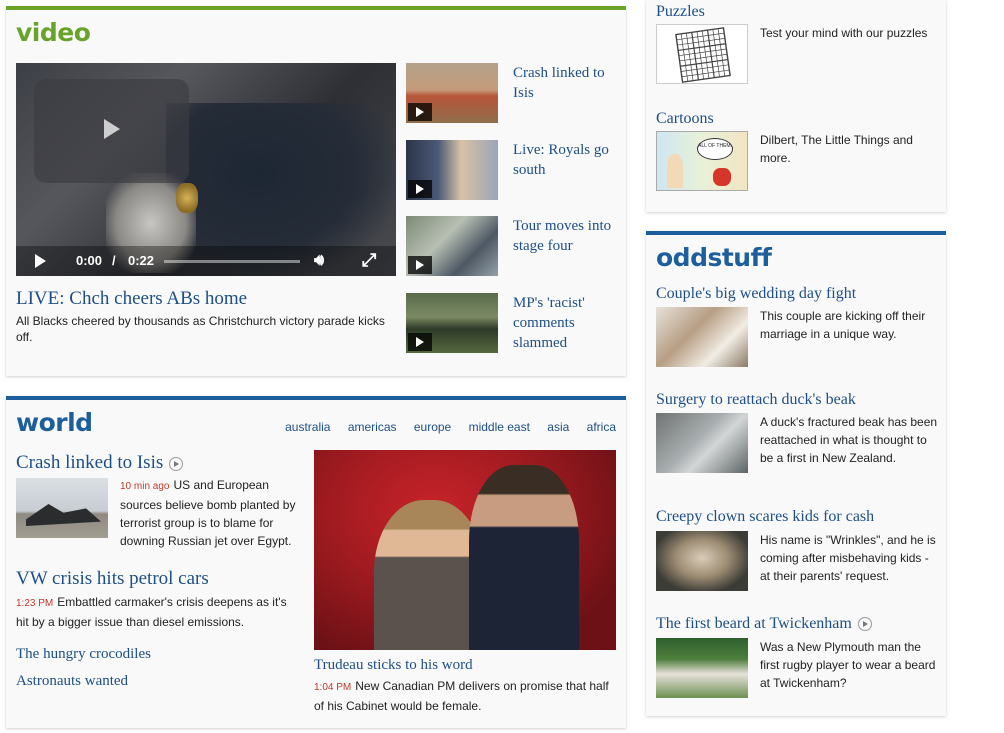  I want to click on story-headline: VW crisis hits petrol cars, so click(112, 579).